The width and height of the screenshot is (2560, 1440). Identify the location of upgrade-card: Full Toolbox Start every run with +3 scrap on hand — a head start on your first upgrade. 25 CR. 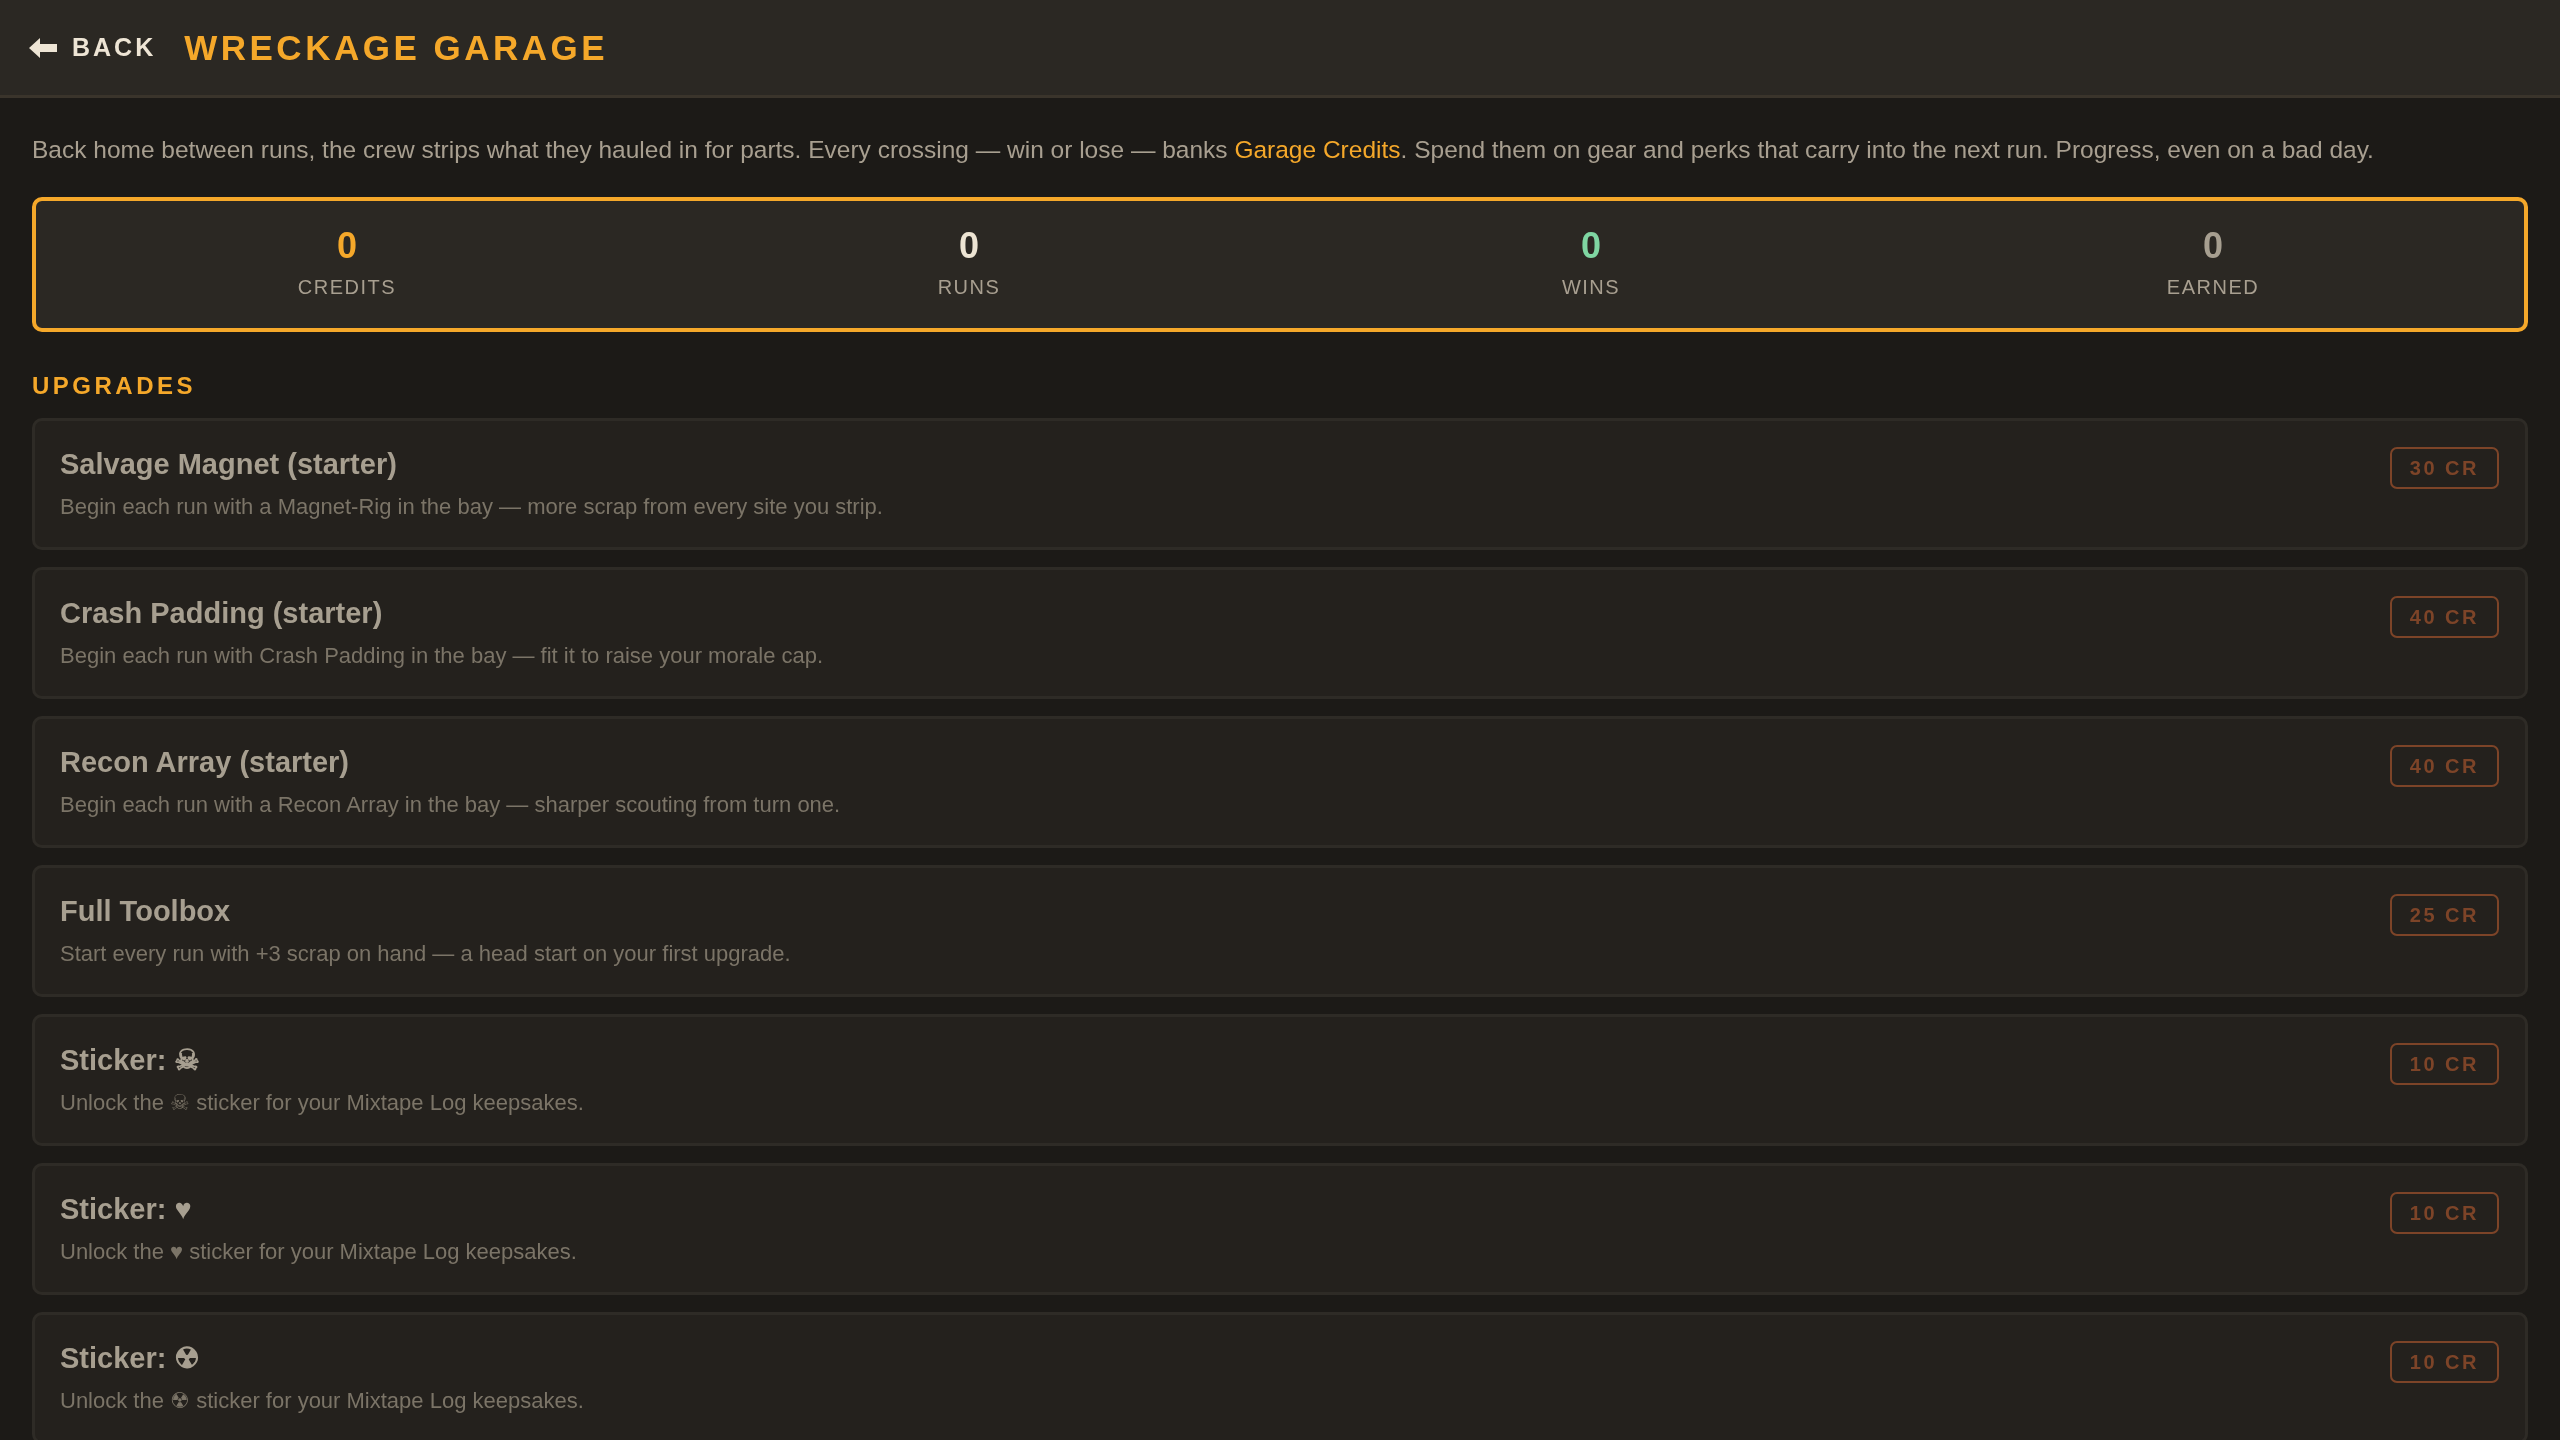
(1280, 930).